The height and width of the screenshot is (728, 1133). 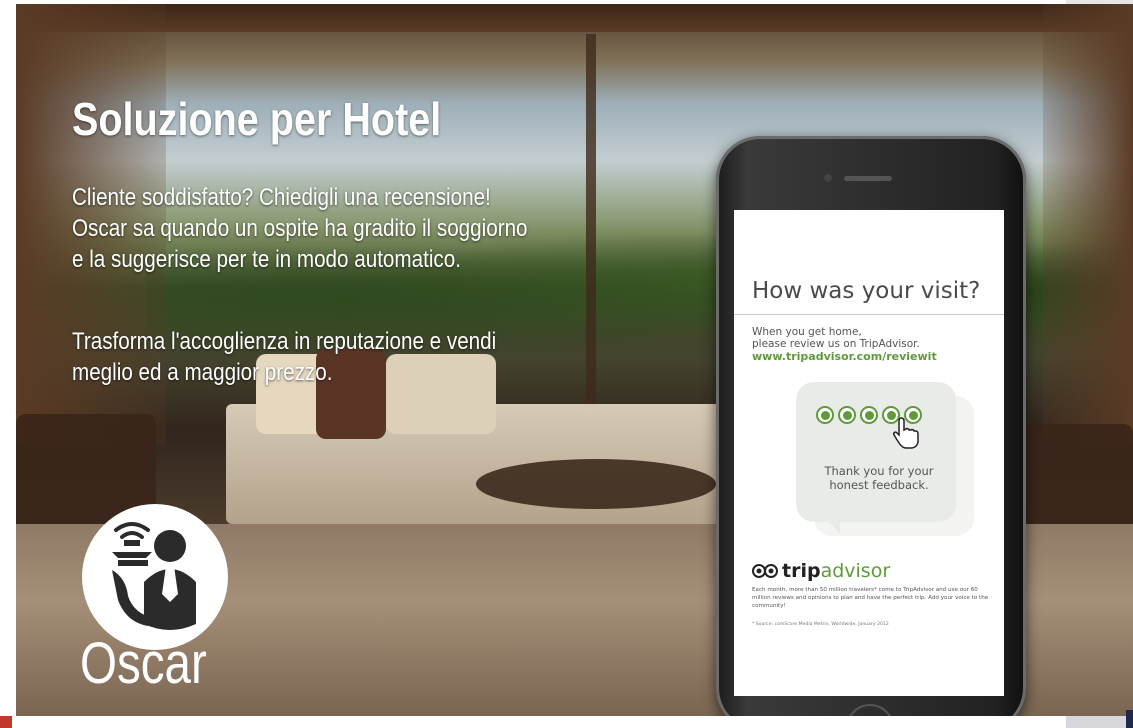 What do you see at coordinates (869, 314) in the screenshot?
I see `divider` at bounding box center [869, 314].